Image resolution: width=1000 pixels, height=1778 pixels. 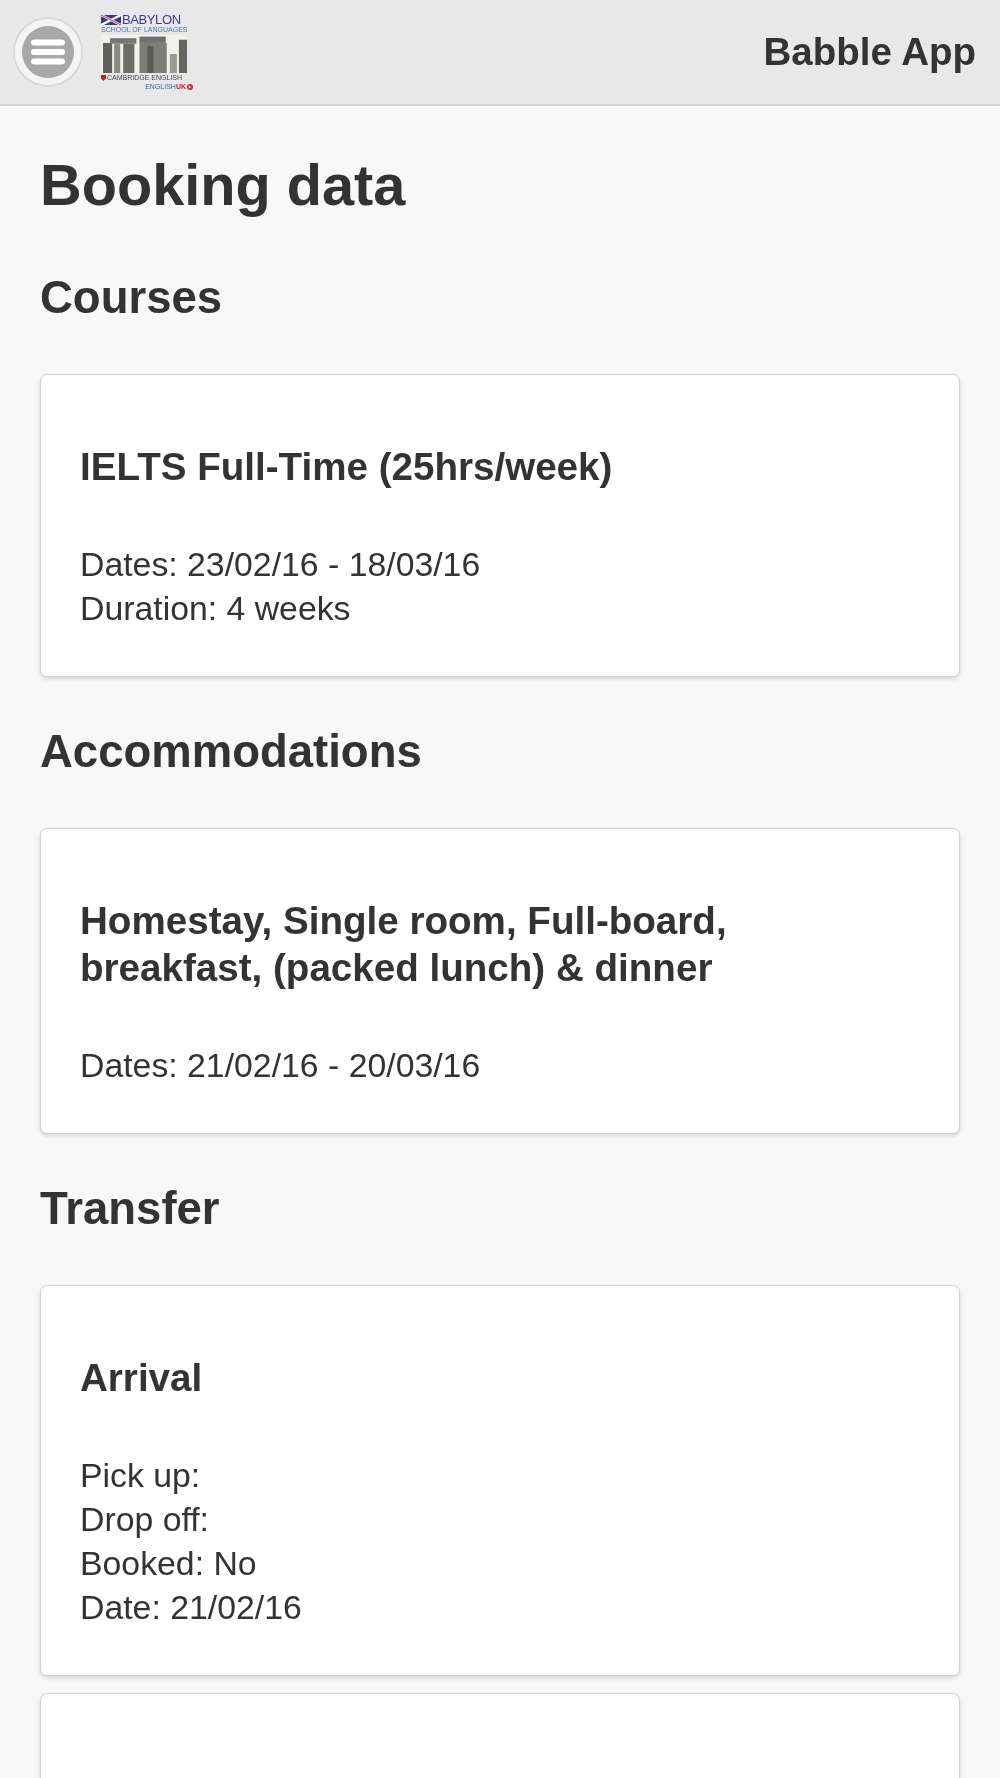 I want to click on card-title: Arrival, so click(x=142, y=1378).